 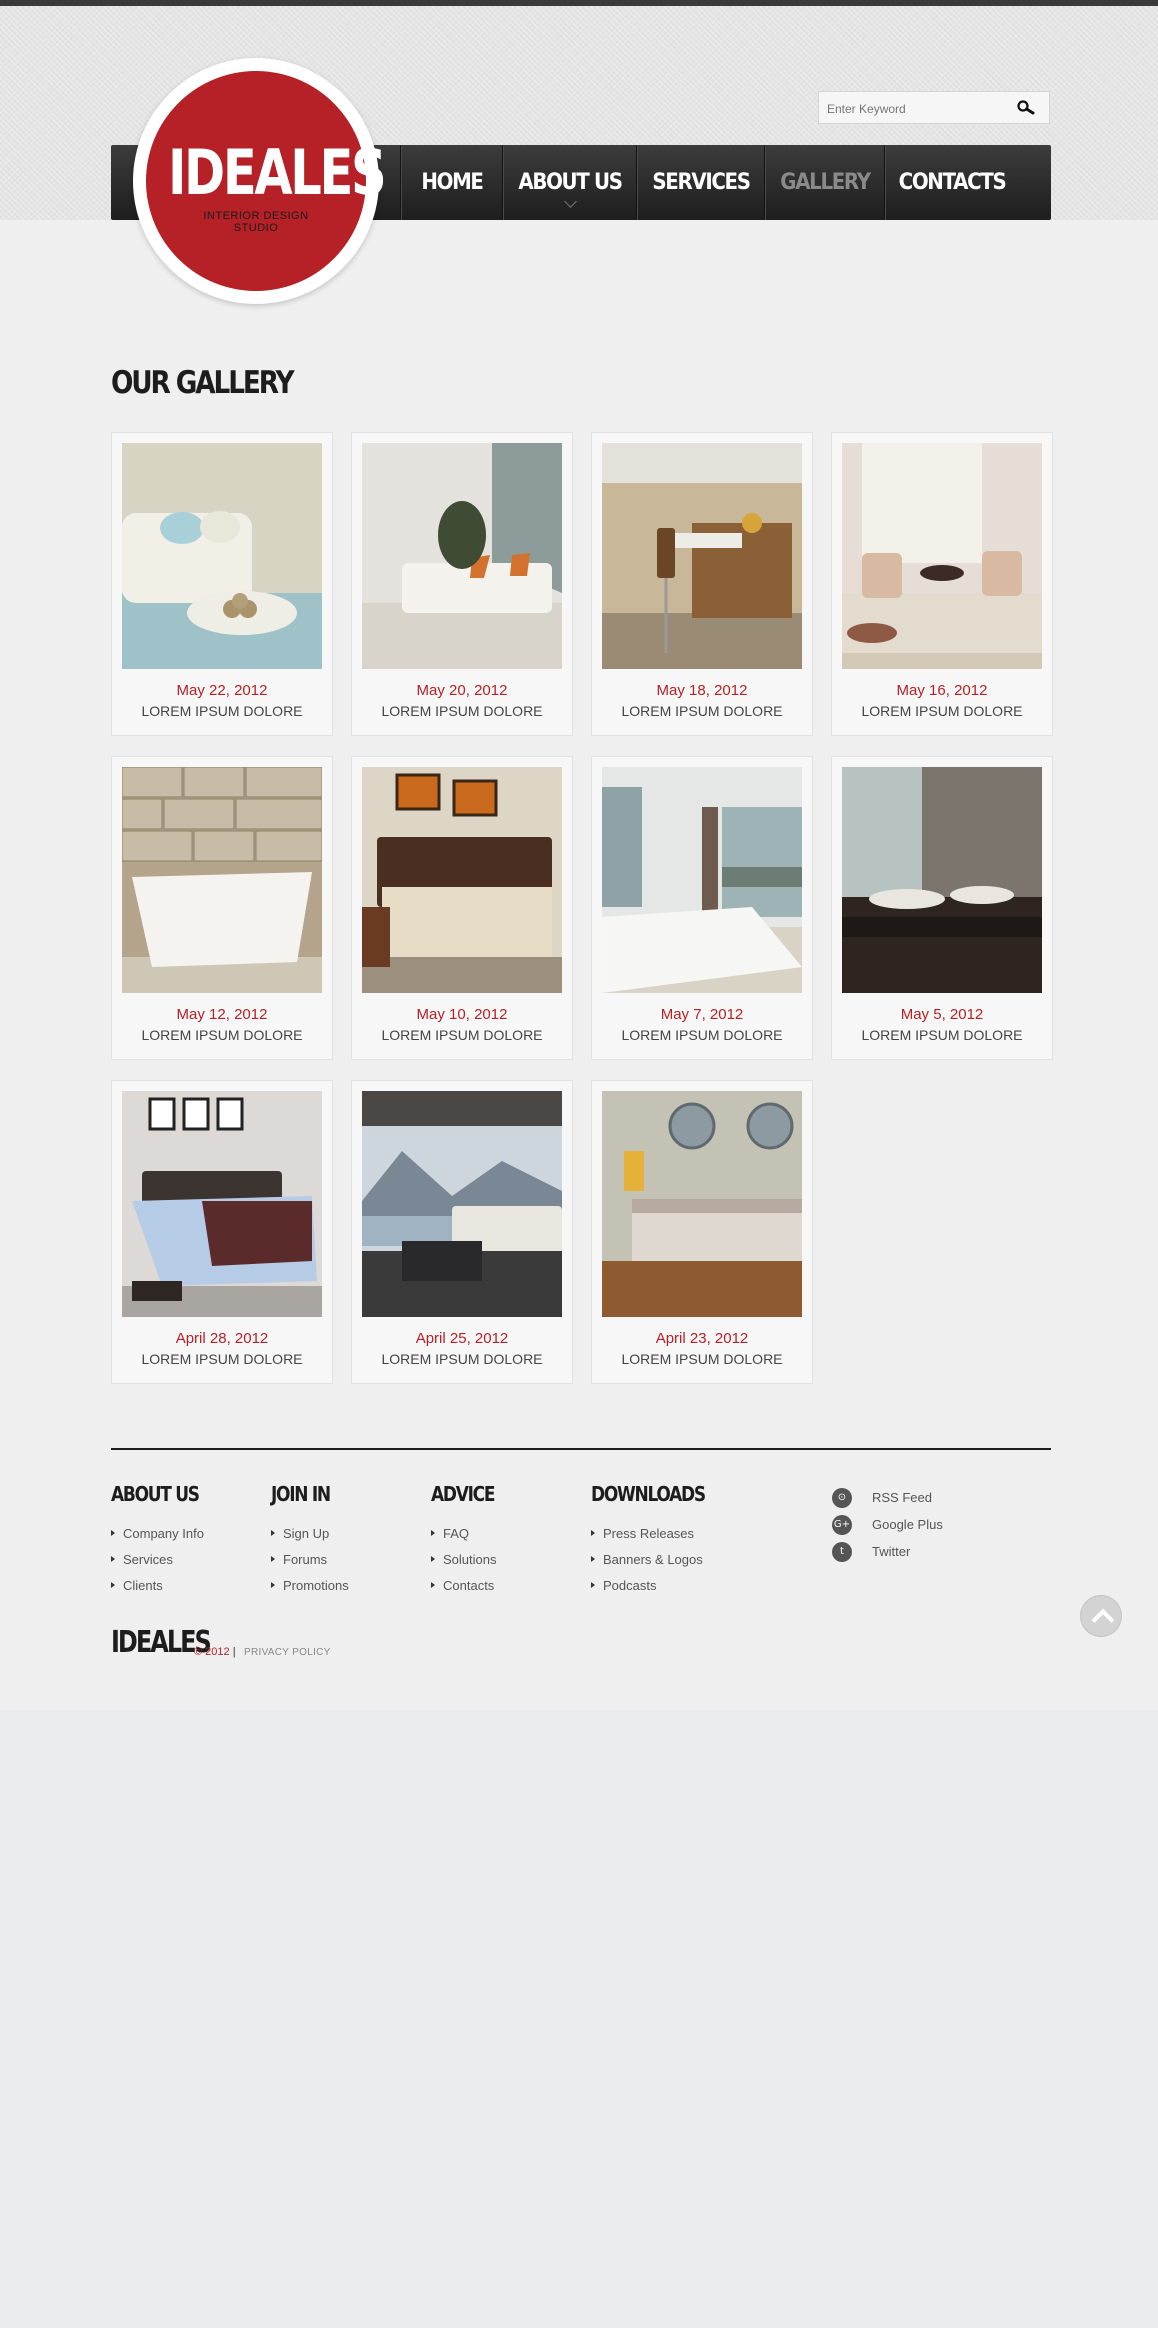 What do you see at coordinates (222, 690) in the screenshot?
I see `gallery-date: May 22, 2012` at bounding box center [222, 690].